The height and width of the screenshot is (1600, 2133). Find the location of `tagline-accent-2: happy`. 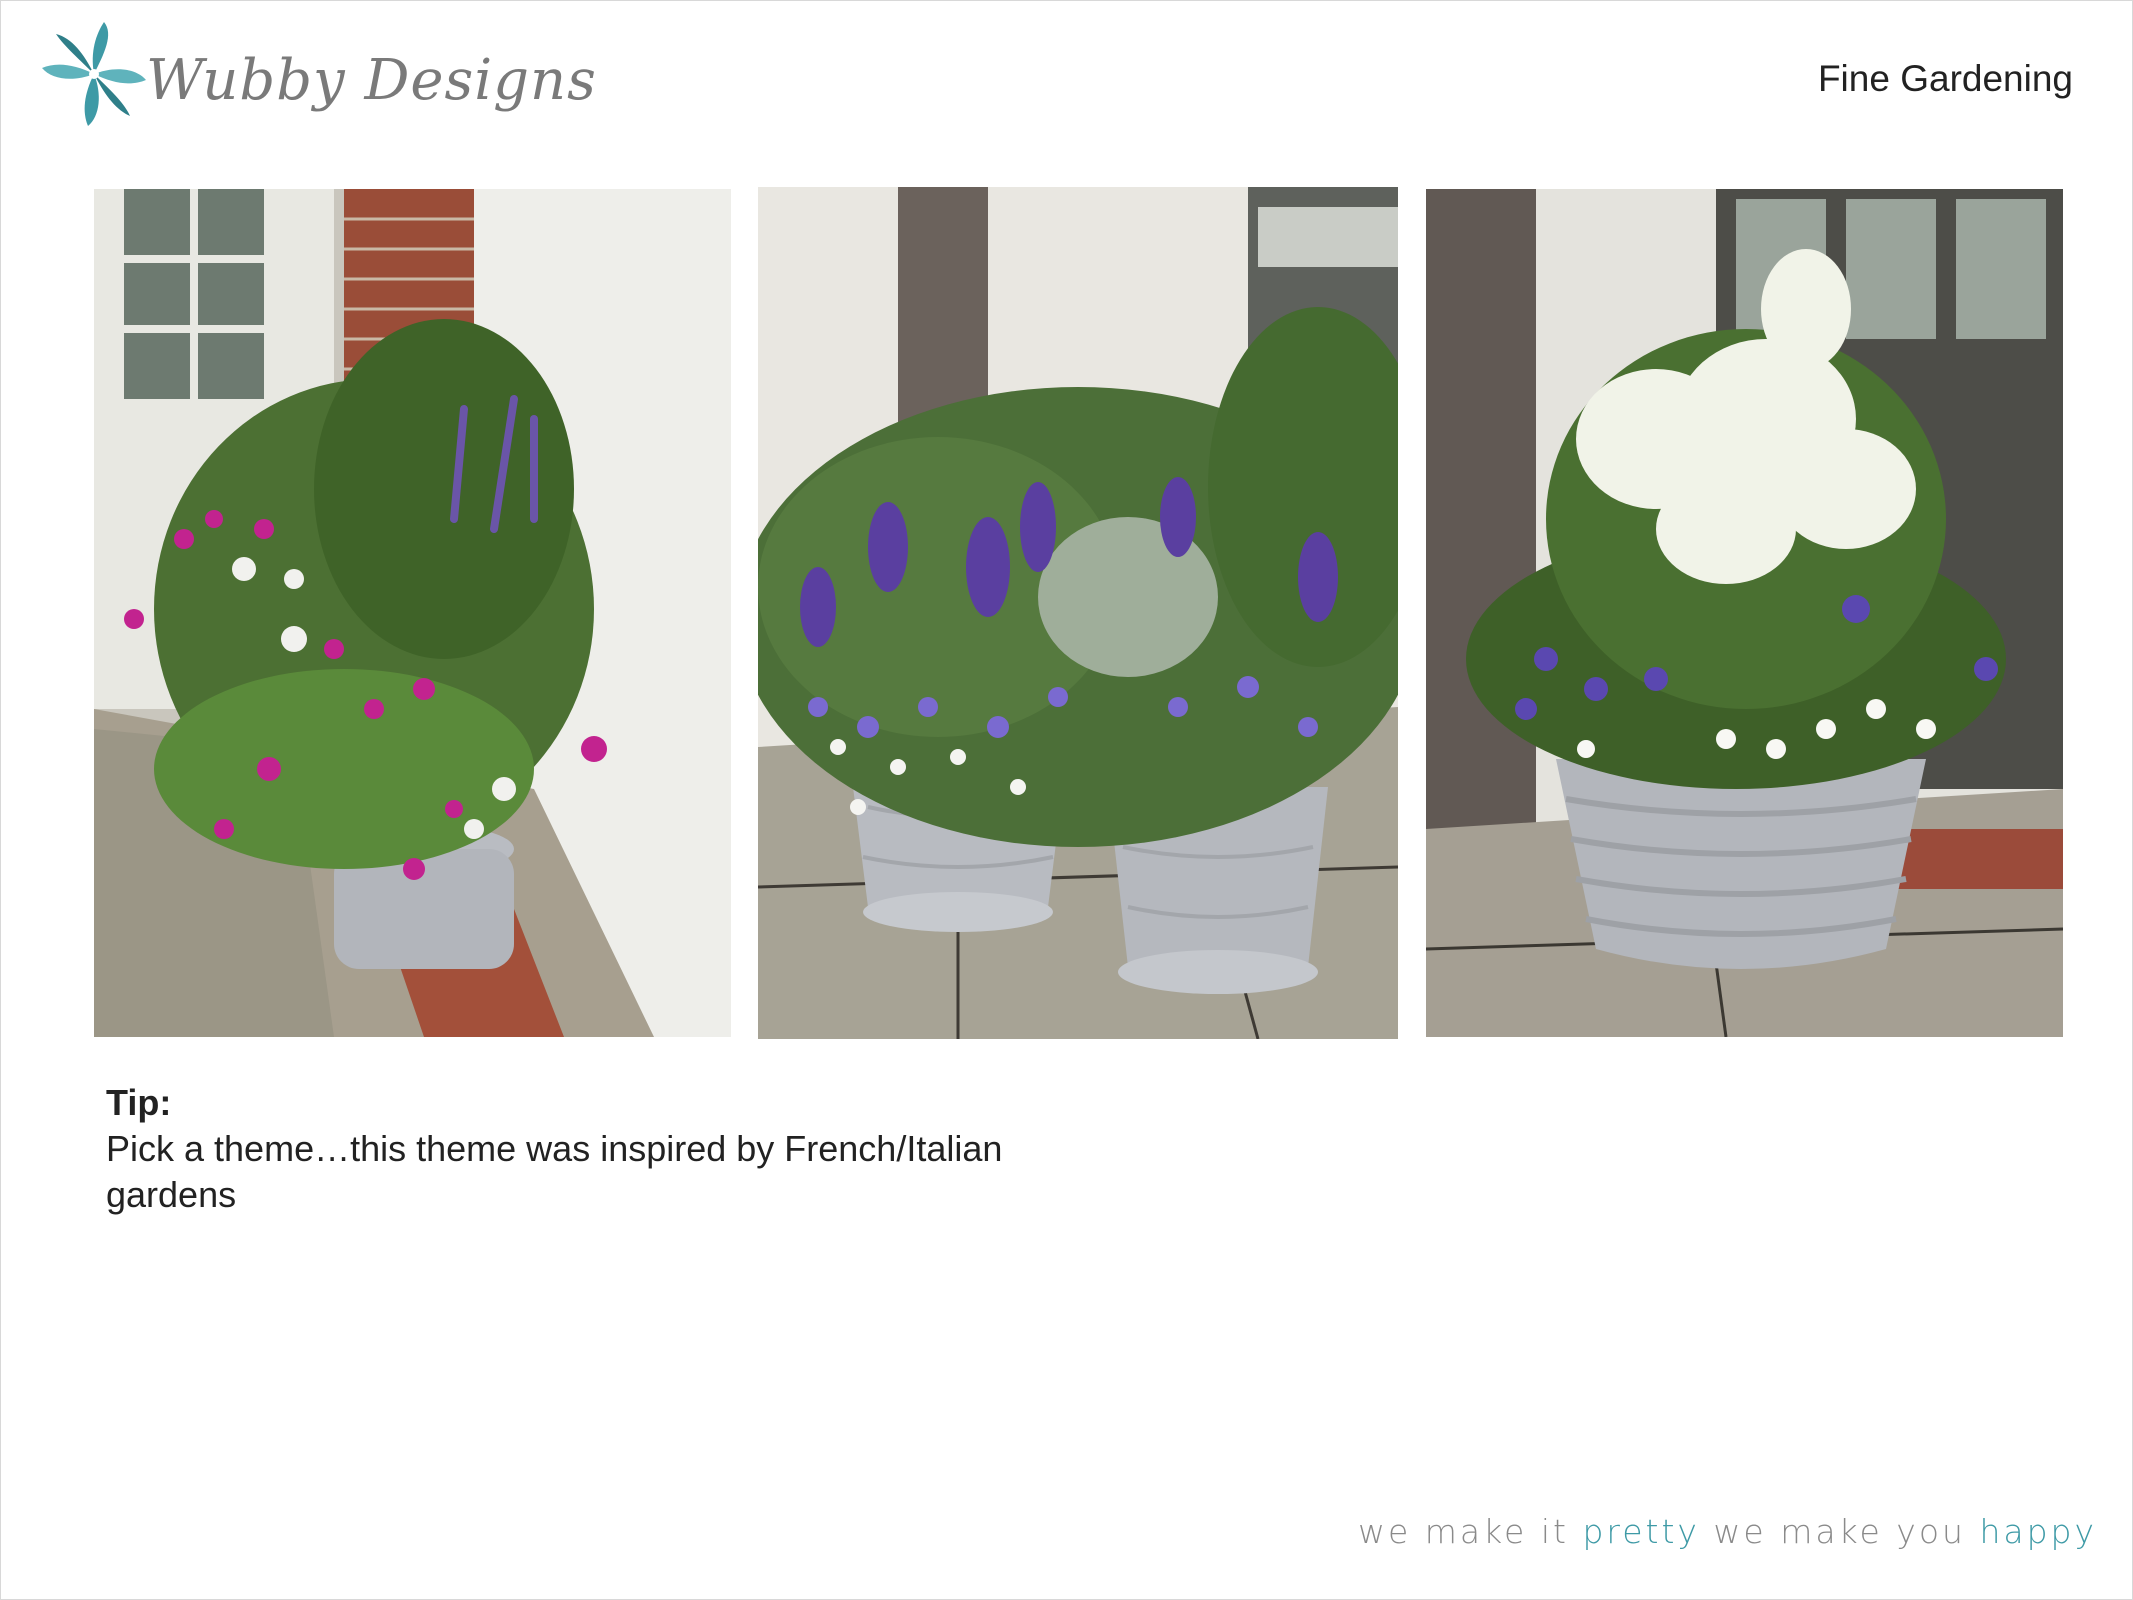

tagline-accent-2: happy is located at coordinates (2038, 1531).